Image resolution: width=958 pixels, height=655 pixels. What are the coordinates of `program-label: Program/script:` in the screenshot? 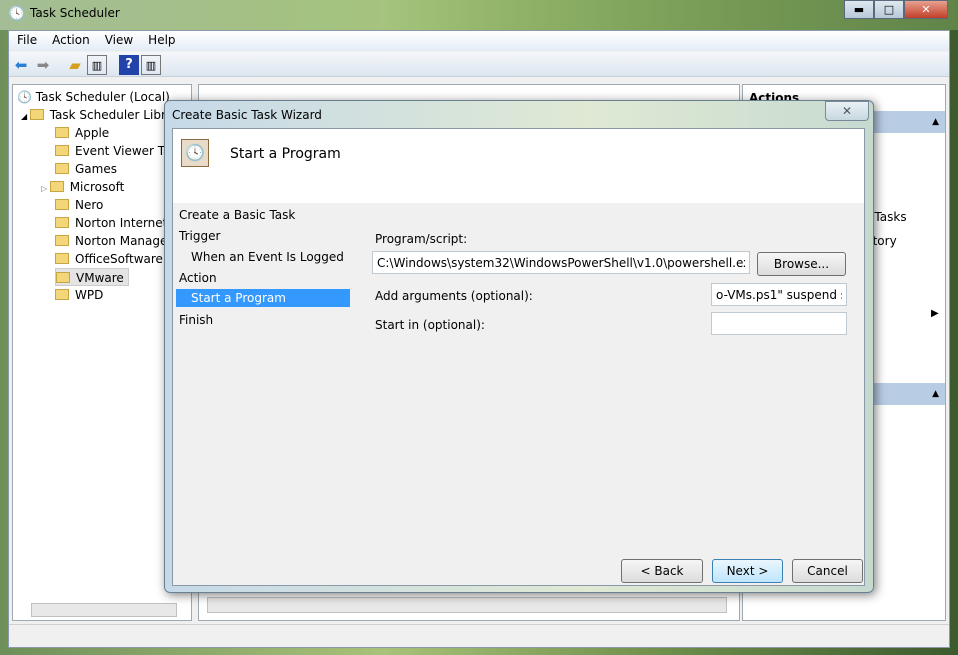 It's located at (421, 239).